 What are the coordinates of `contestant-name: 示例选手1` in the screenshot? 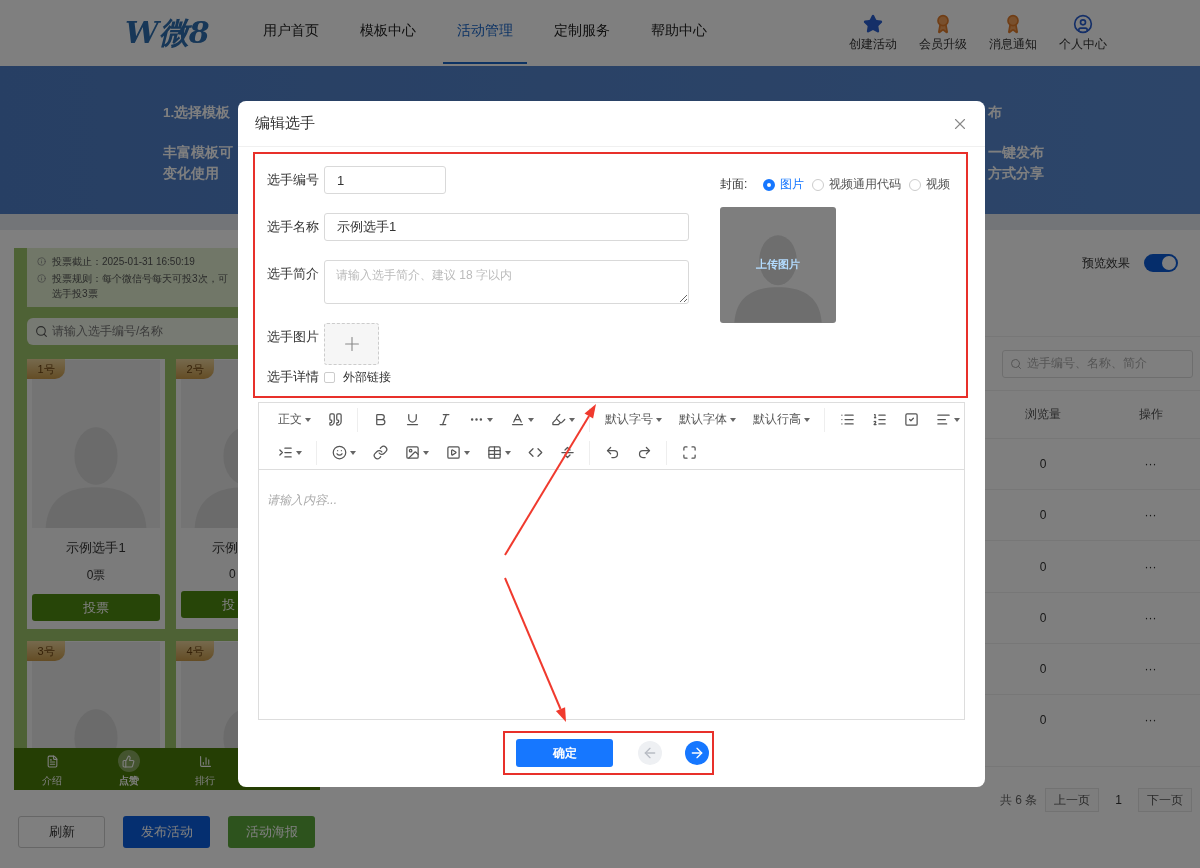 It's located at (96, 548).